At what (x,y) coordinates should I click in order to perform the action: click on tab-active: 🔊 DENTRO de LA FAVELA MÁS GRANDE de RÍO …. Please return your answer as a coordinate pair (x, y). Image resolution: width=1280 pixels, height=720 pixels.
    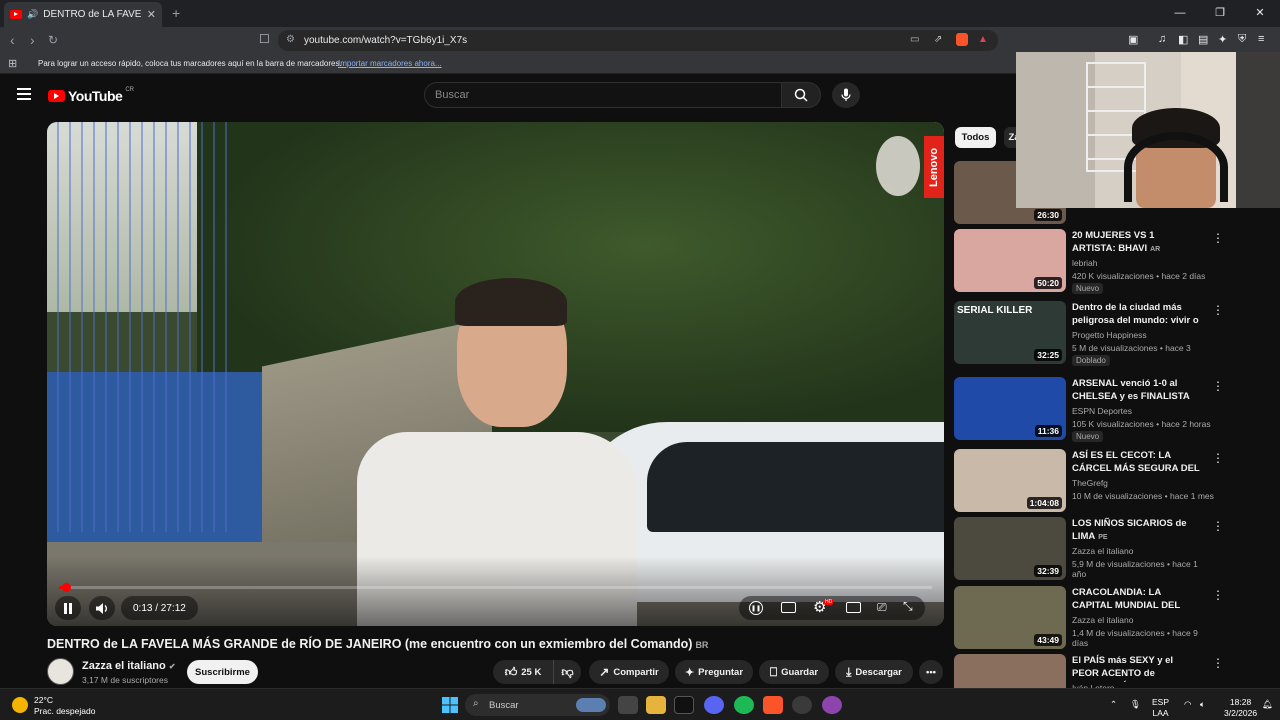
    Looking at the image, I should click on (83, 14).